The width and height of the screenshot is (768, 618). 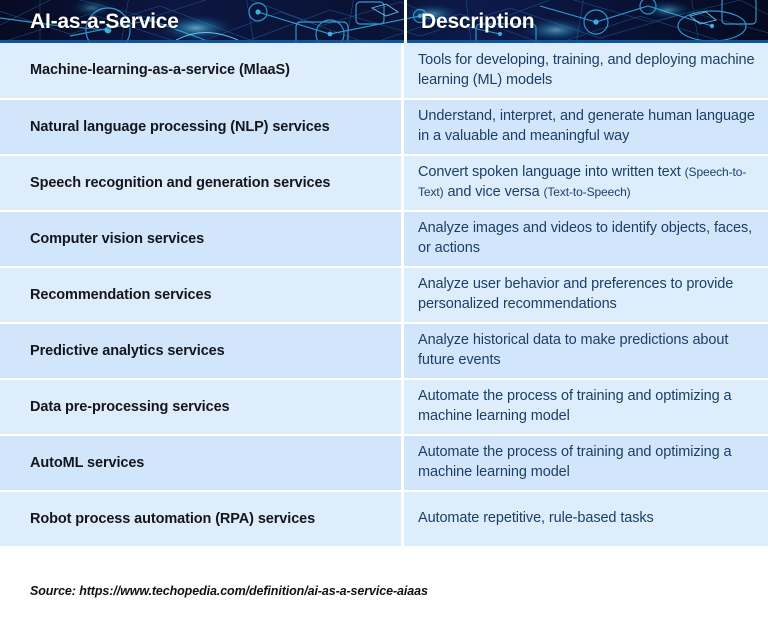 I want to click on cell-service: Recommendation services, so click(x=202, y=295).